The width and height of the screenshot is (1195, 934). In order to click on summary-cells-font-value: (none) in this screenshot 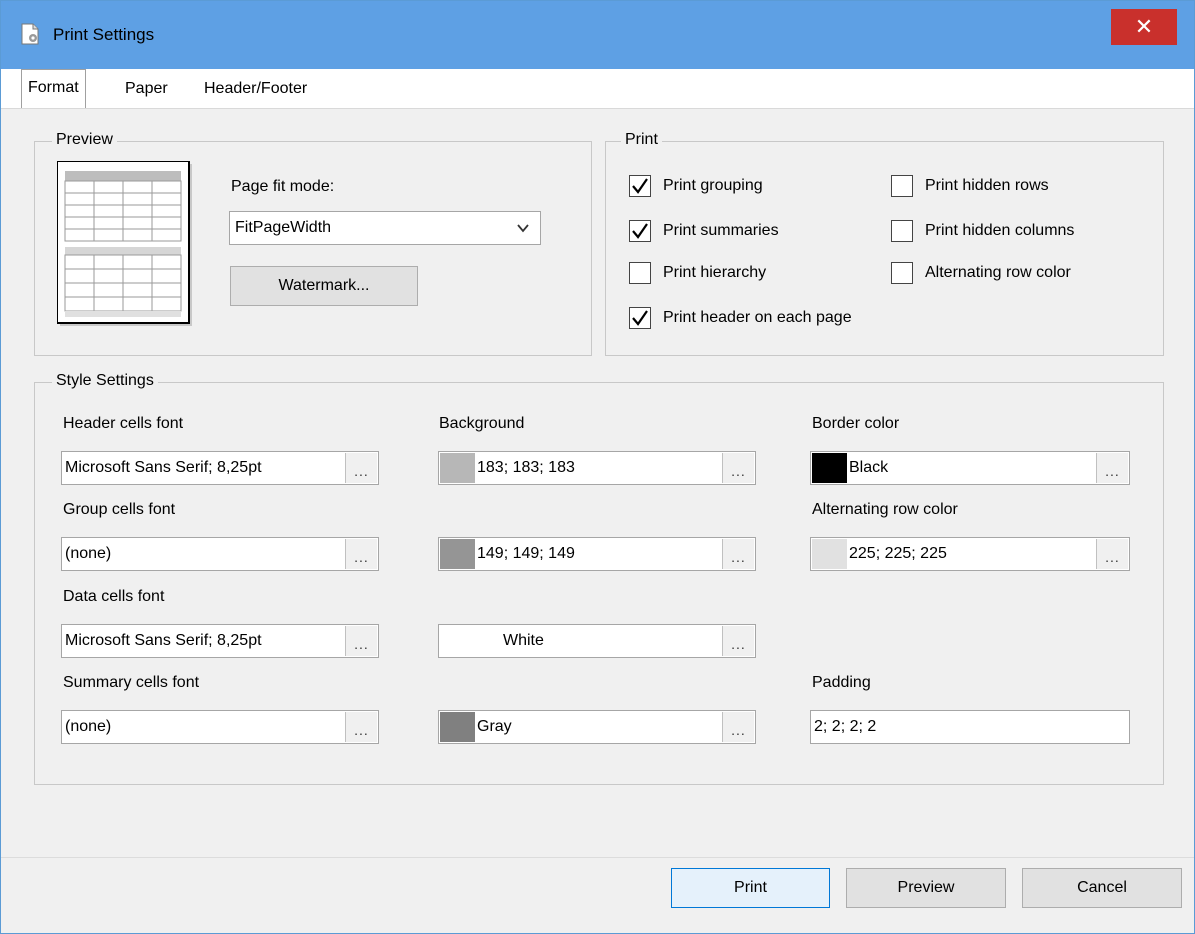, I will do `click(88, 726)`.